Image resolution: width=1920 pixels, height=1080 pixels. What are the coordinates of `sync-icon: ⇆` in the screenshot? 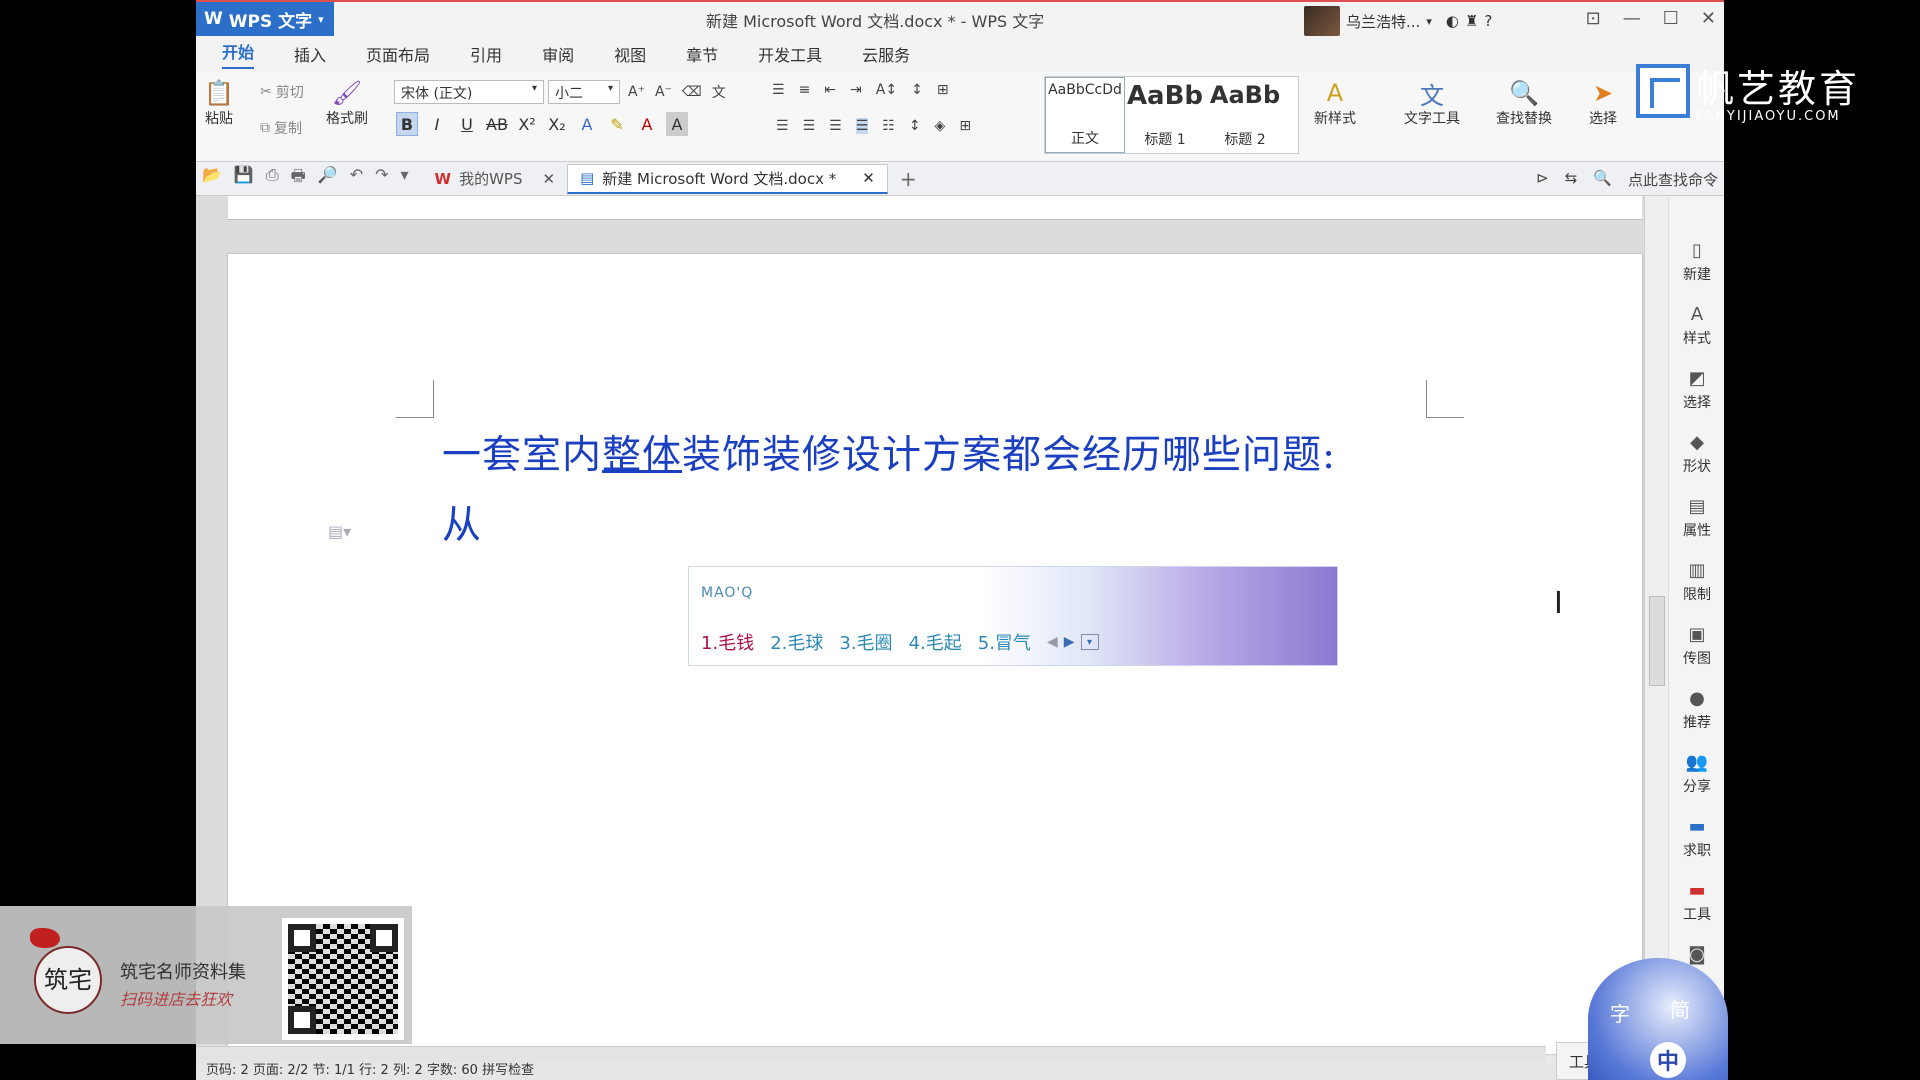 It's located at (1571, 179).